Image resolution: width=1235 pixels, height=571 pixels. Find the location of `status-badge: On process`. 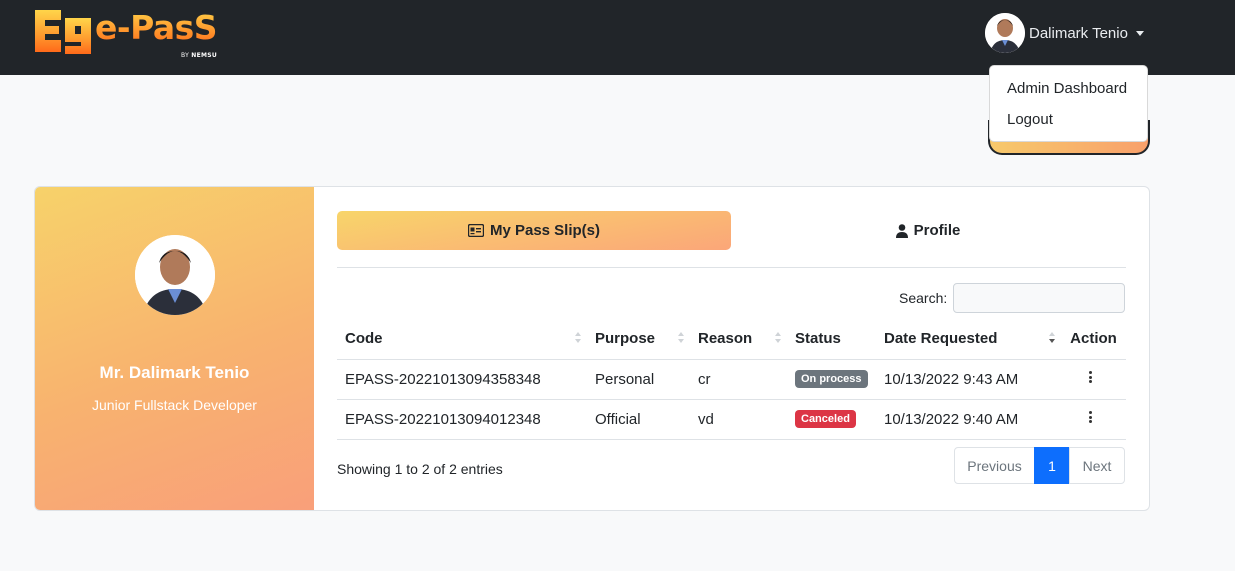

status-badge: On process is located at coordinates (831, 379).